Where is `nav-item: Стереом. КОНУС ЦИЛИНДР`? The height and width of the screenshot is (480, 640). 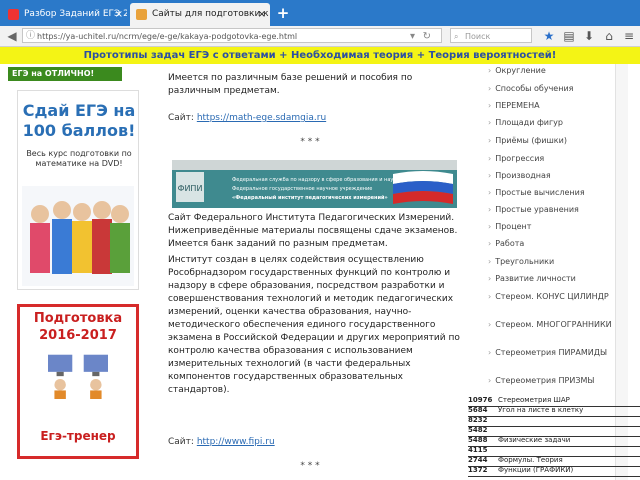 nav-item: Стереом. КОНУС ЦИЛИНДР is located at coordinates (558, 297).